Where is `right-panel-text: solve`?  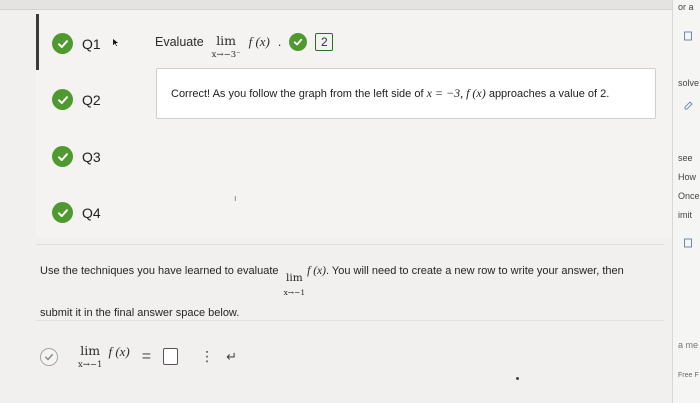
right-panel-text: solve is located at coordinates (689, 83).